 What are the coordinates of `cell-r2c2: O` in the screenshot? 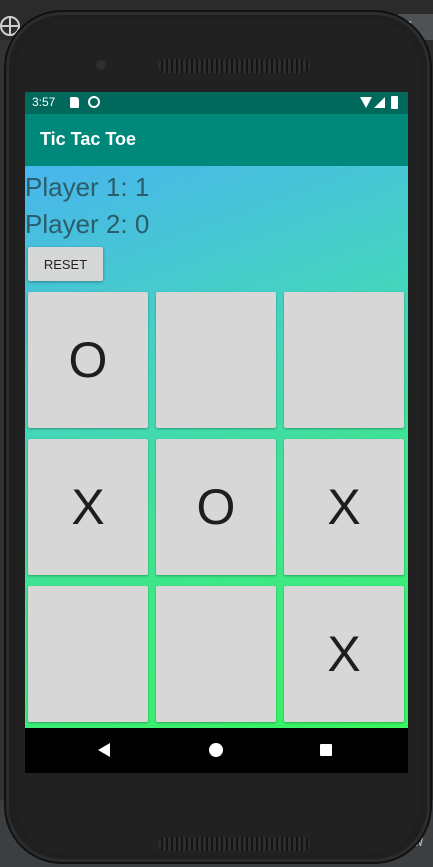 It's located at (216, 507).